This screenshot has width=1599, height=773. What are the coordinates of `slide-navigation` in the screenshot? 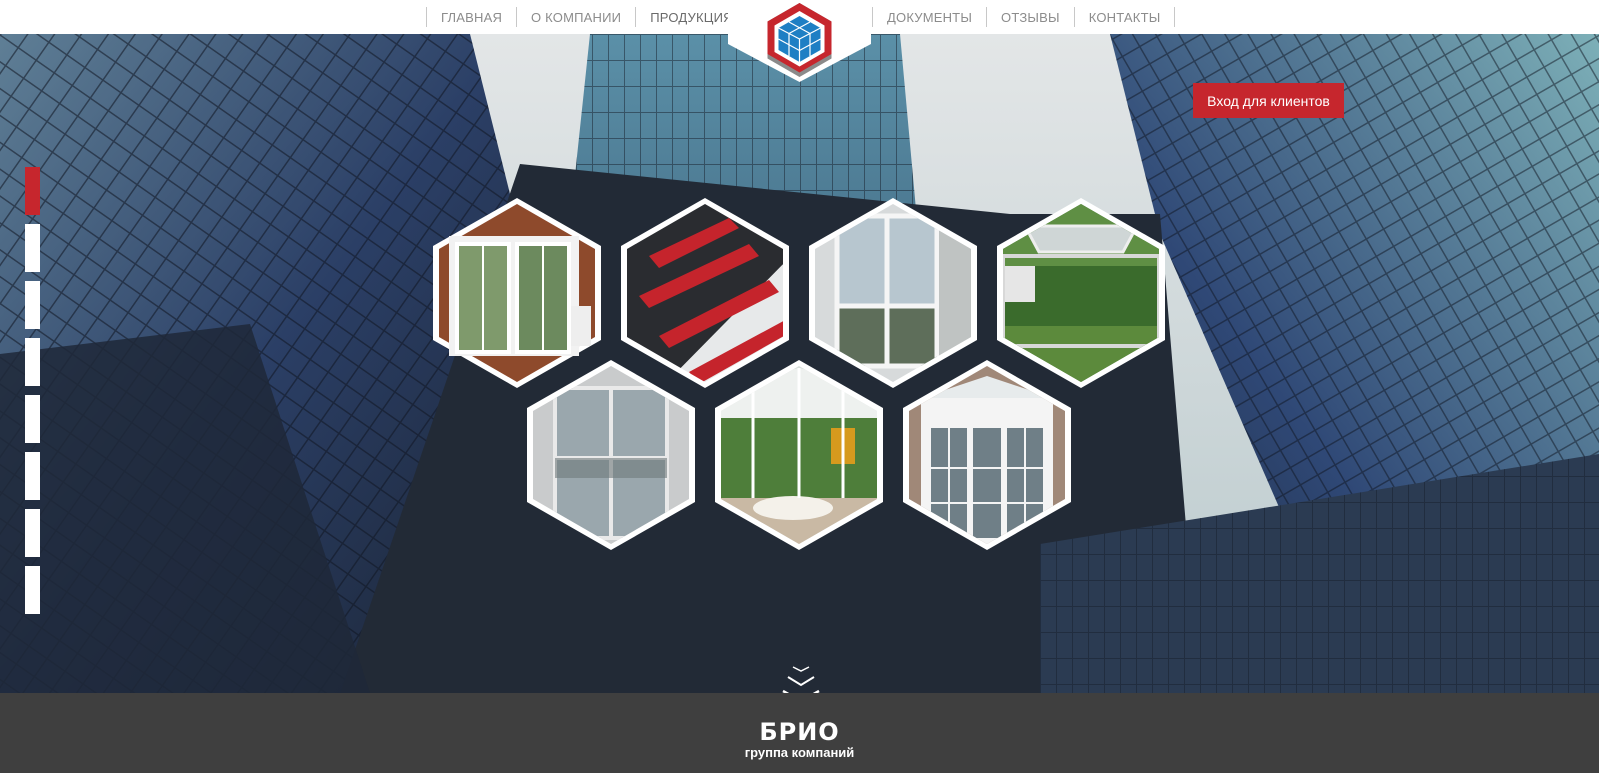 It's located at (32, 395).